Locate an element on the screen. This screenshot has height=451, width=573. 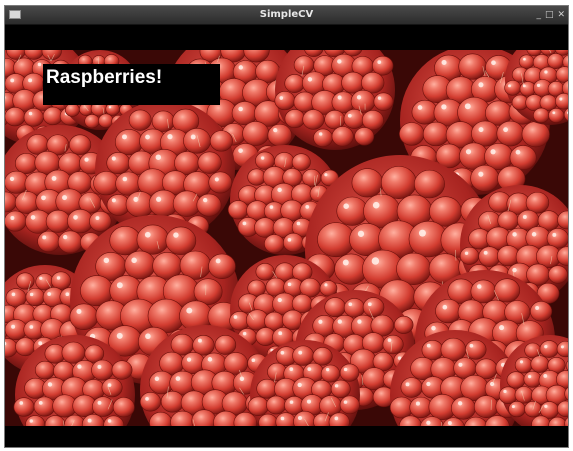
overlay-label: Raspberries! is located at coordinates (104, 77).